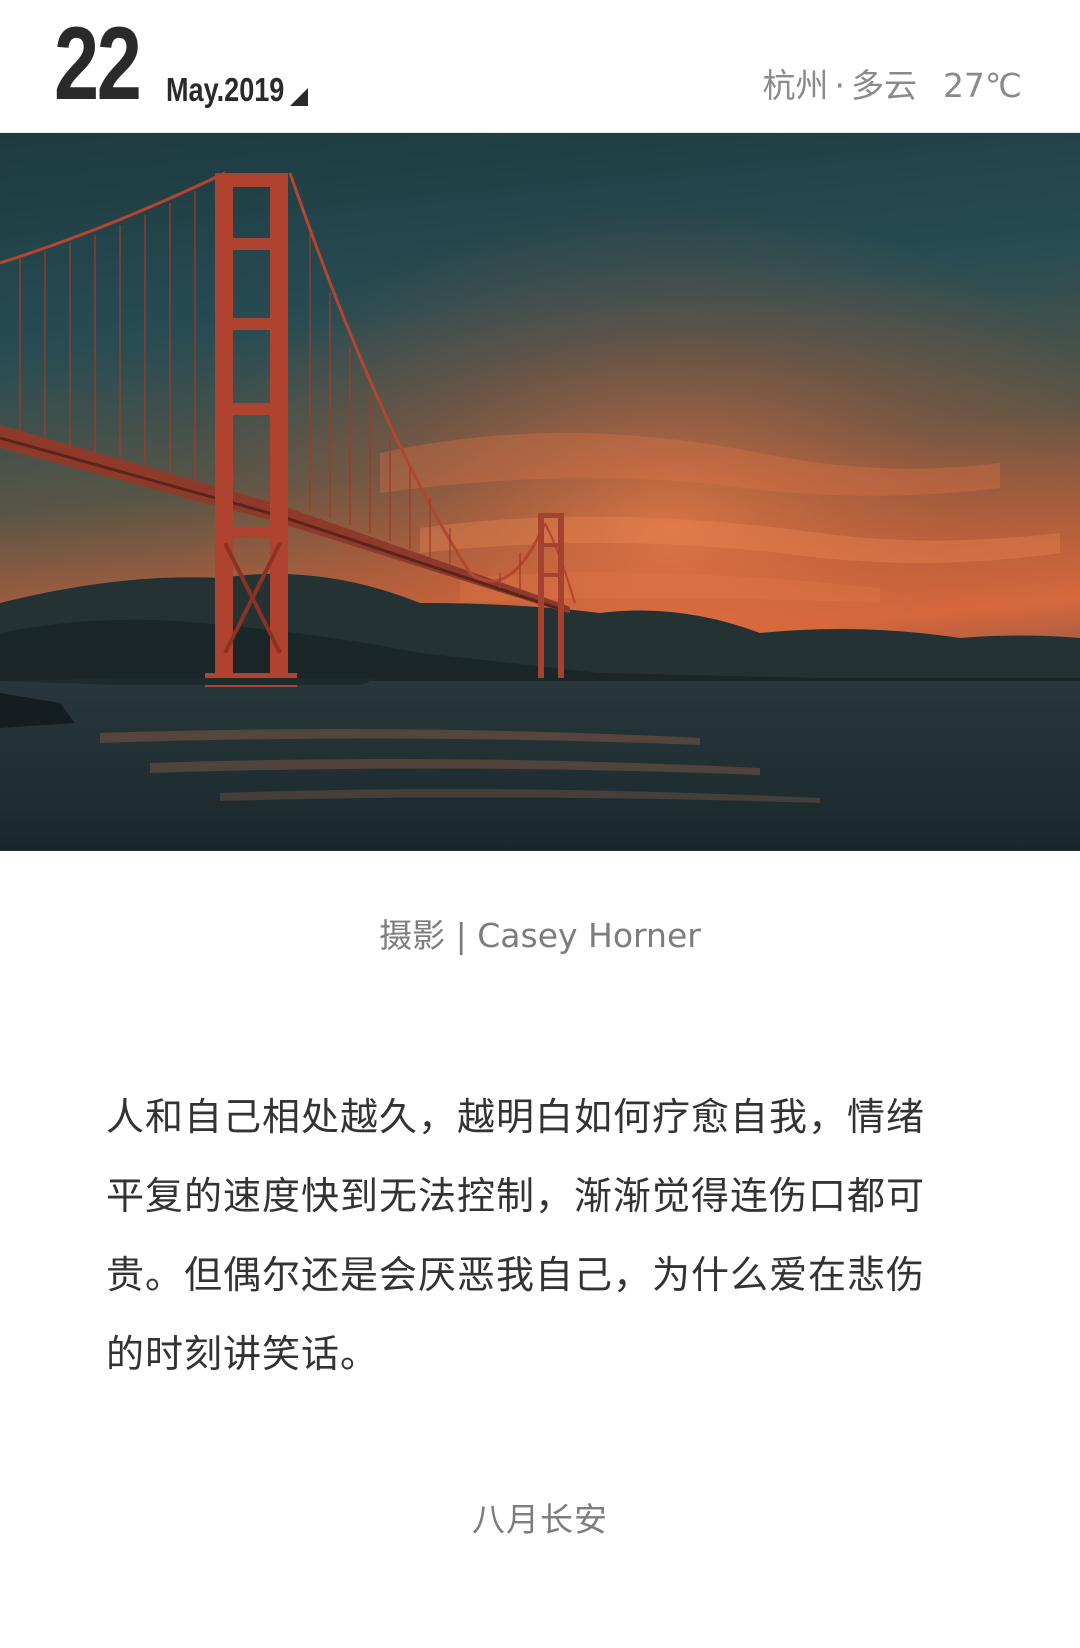 The image size is (1080, 1648). Describe the element at coordinates (795, 85) in the screenshot. I see `city-name: 杭州` at that location.